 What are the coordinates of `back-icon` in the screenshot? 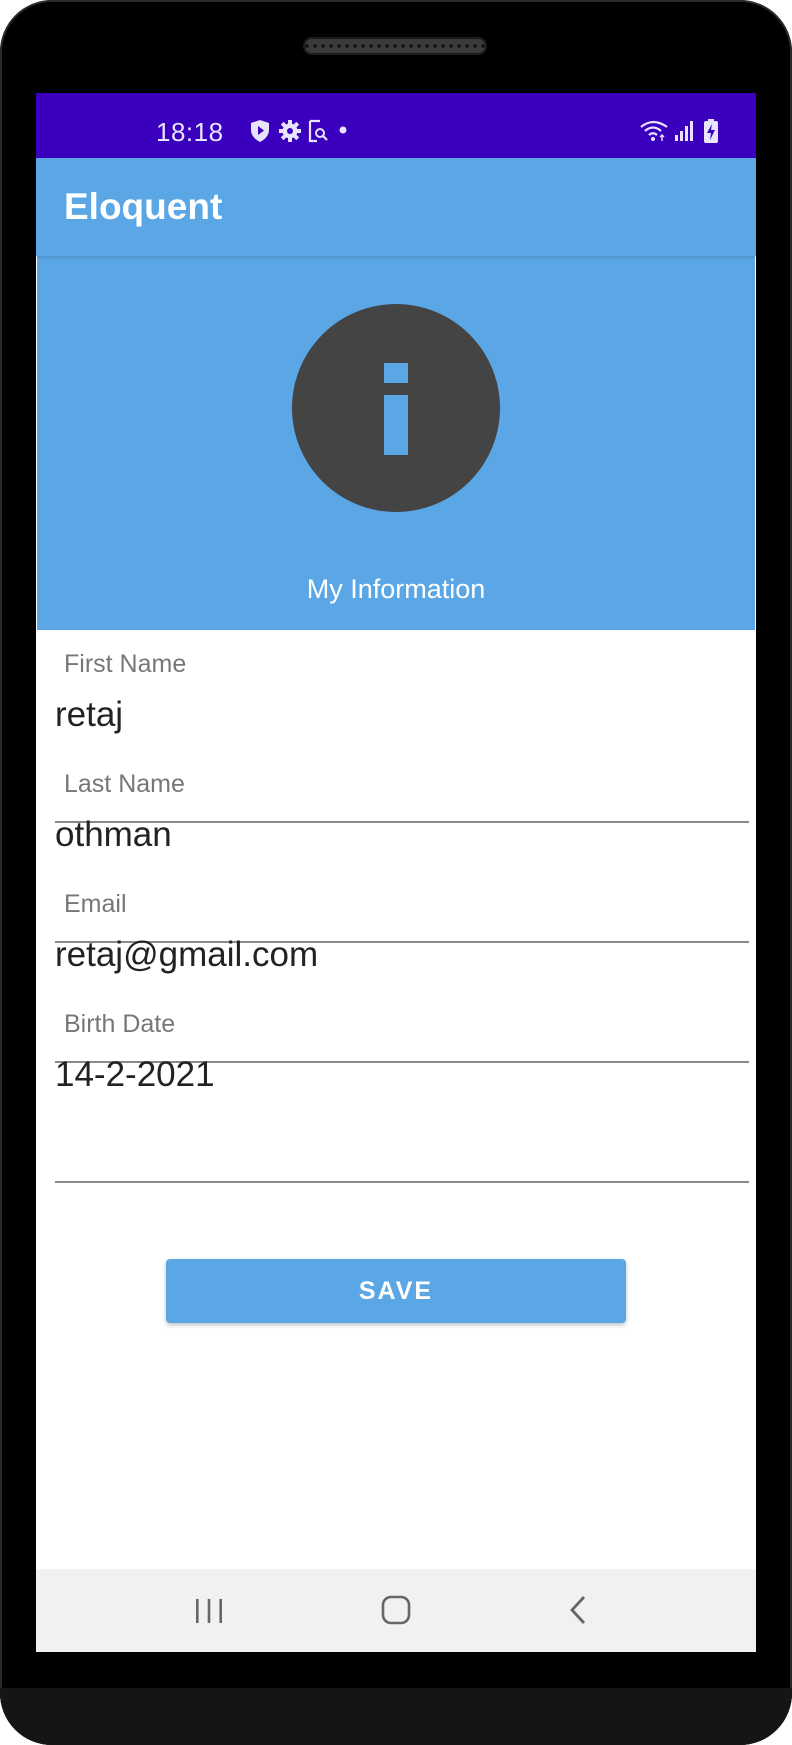 It's located at (579, 1610).